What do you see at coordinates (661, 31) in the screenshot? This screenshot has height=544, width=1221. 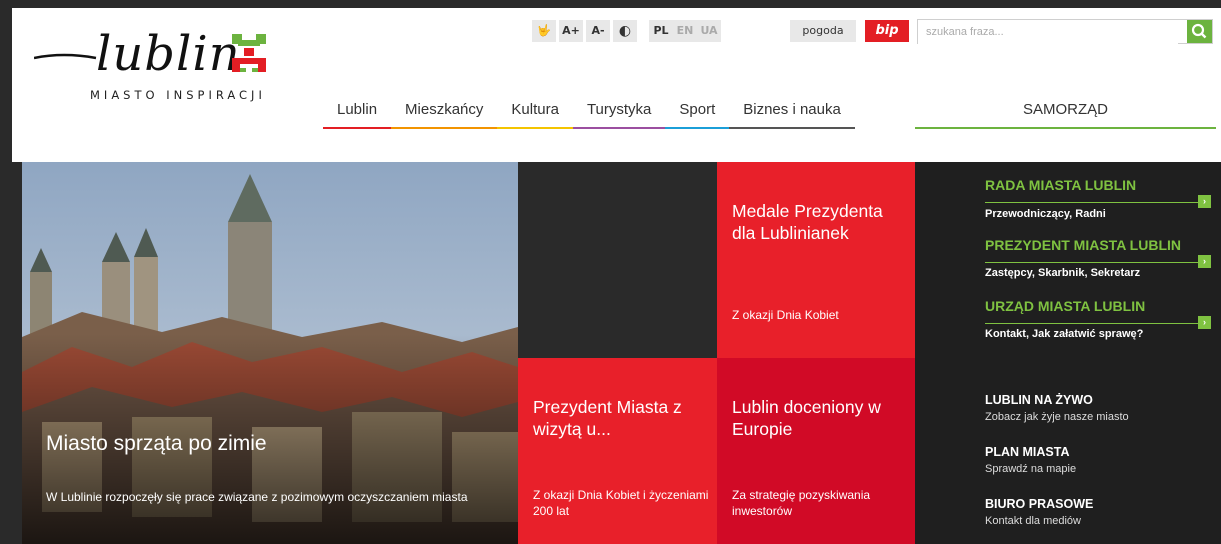 I see `lang-pl: PL` at bounding box center [661, 31].